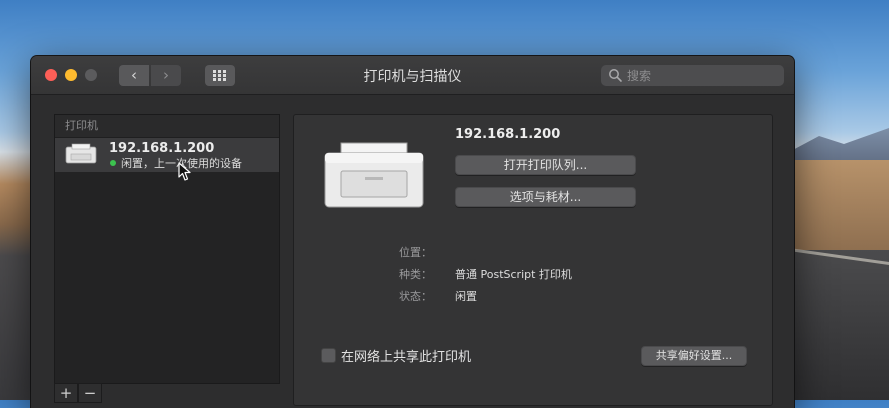 This screenshot has height=408, width=889. What do you see at coordinates (412, 75) in the screenshot?
I see `titlebar: ‹ › 打印机与扫描仪` at bounding box center [412, 75].